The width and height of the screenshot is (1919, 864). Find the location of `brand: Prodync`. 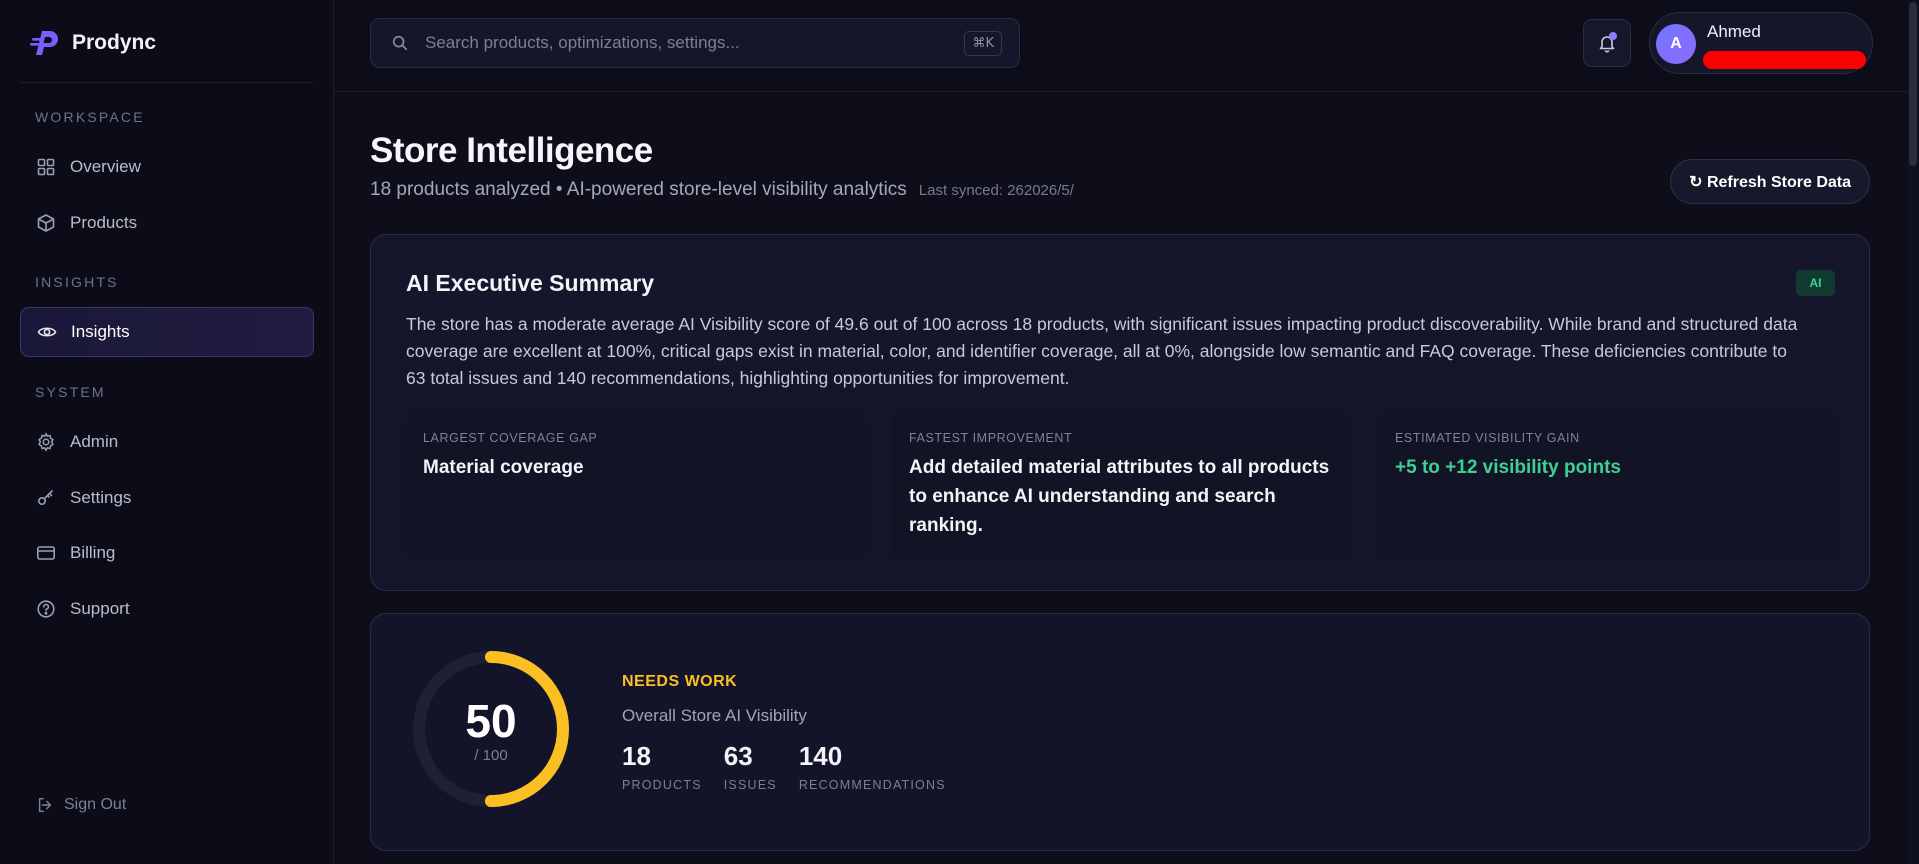

brand: Prodync is located at coordinates (93, 43).